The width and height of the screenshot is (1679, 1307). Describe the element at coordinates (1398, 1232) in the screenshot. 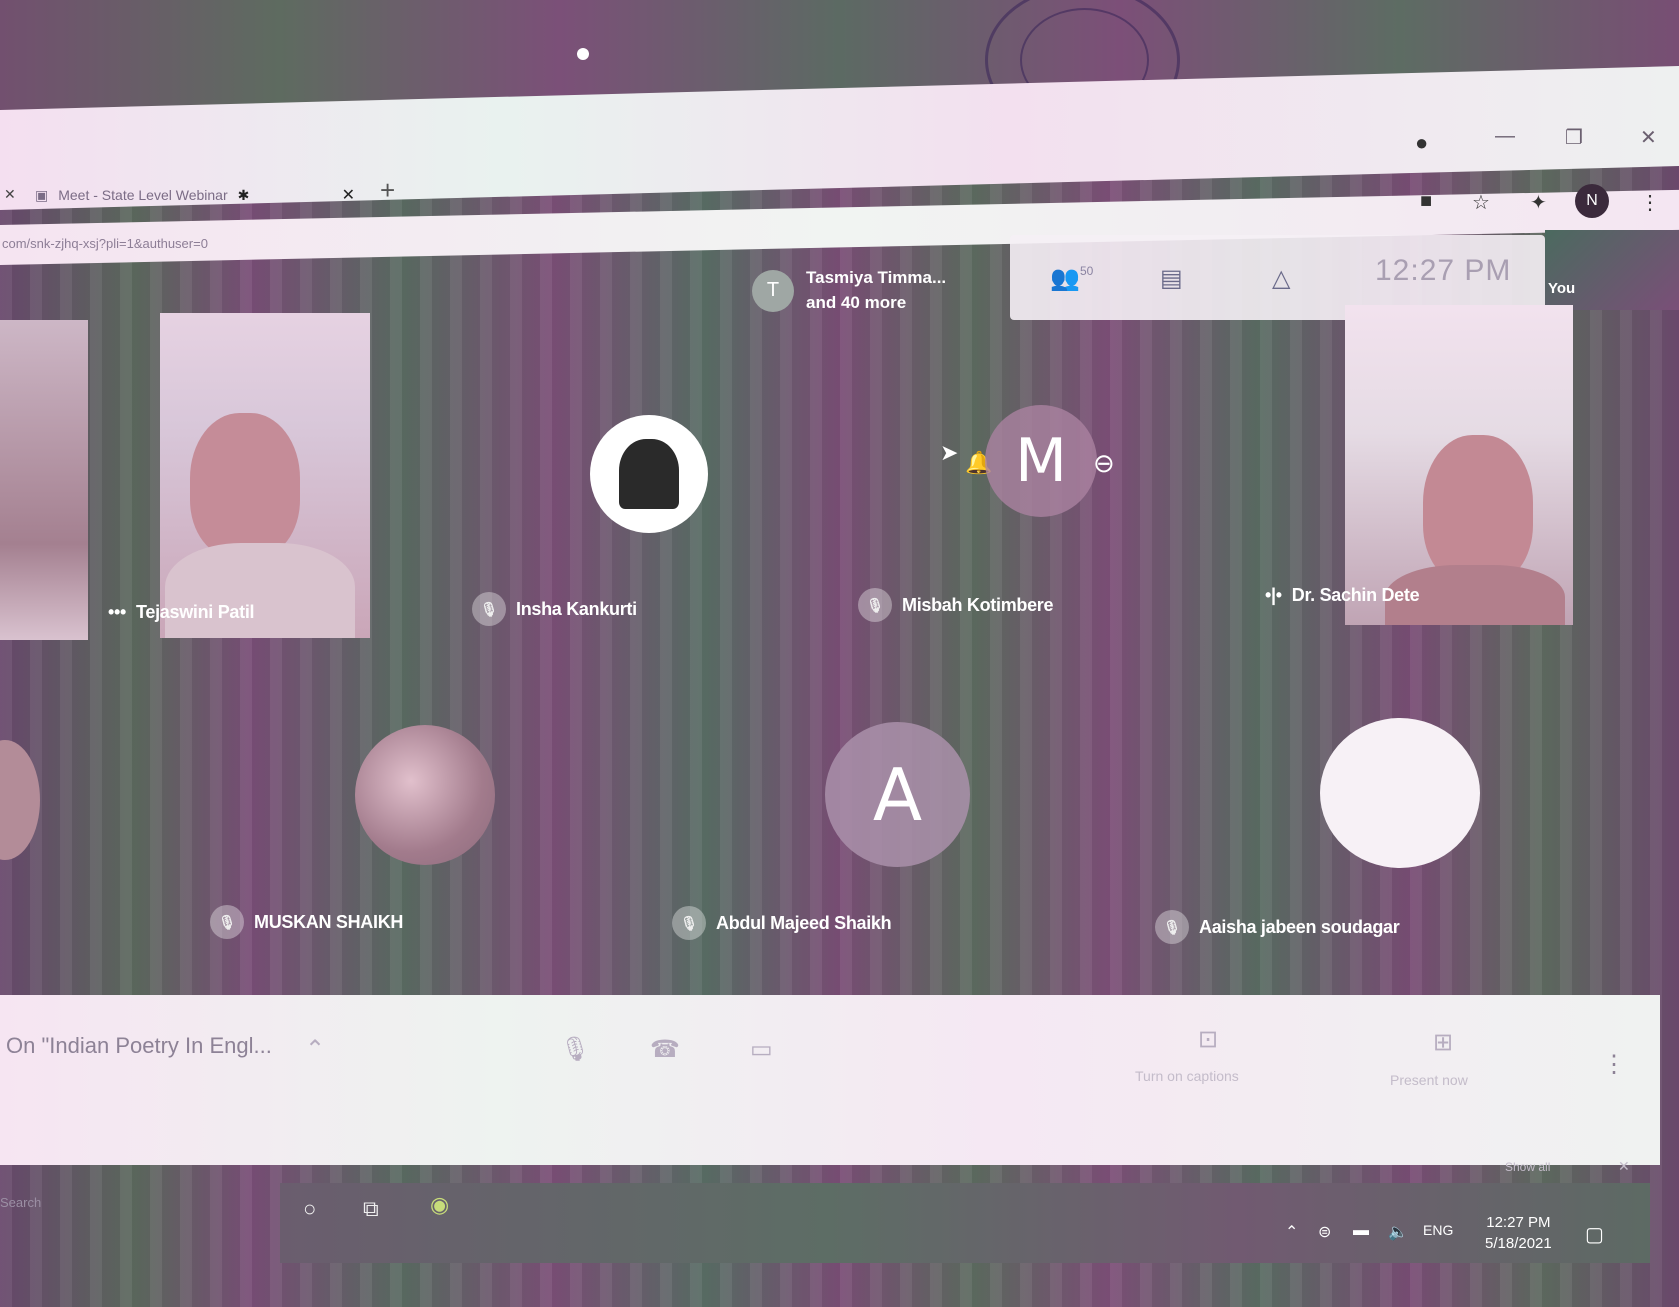

I see `volume-icon: 🔈` at that location.